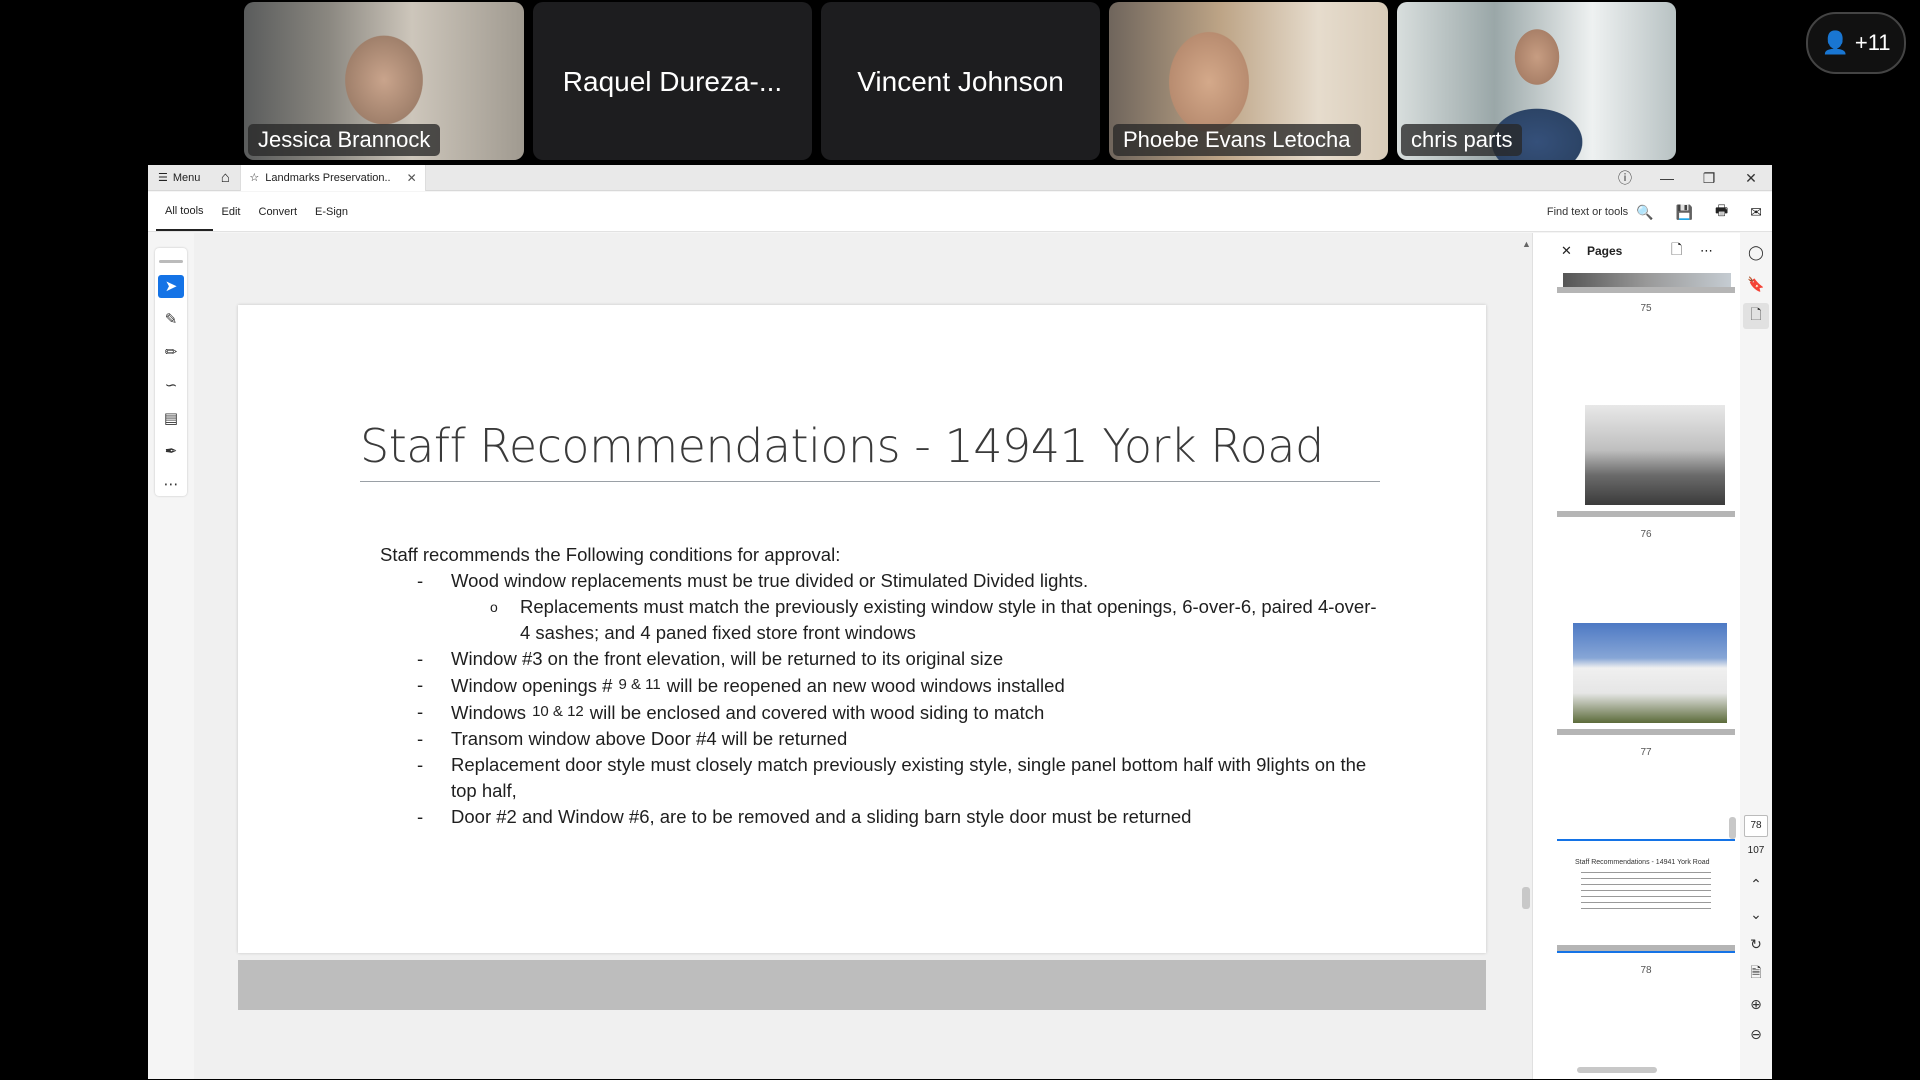 This screenshot has height=1080, width=1920. I want to click on participant-tile-3: Vincent Johnson, so click(960, 81).